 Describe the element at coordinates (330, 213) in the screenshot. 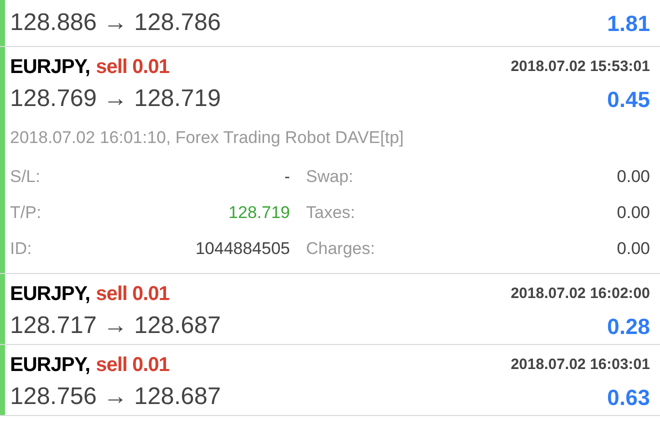

I see `field-label: Taxes:` at that location.